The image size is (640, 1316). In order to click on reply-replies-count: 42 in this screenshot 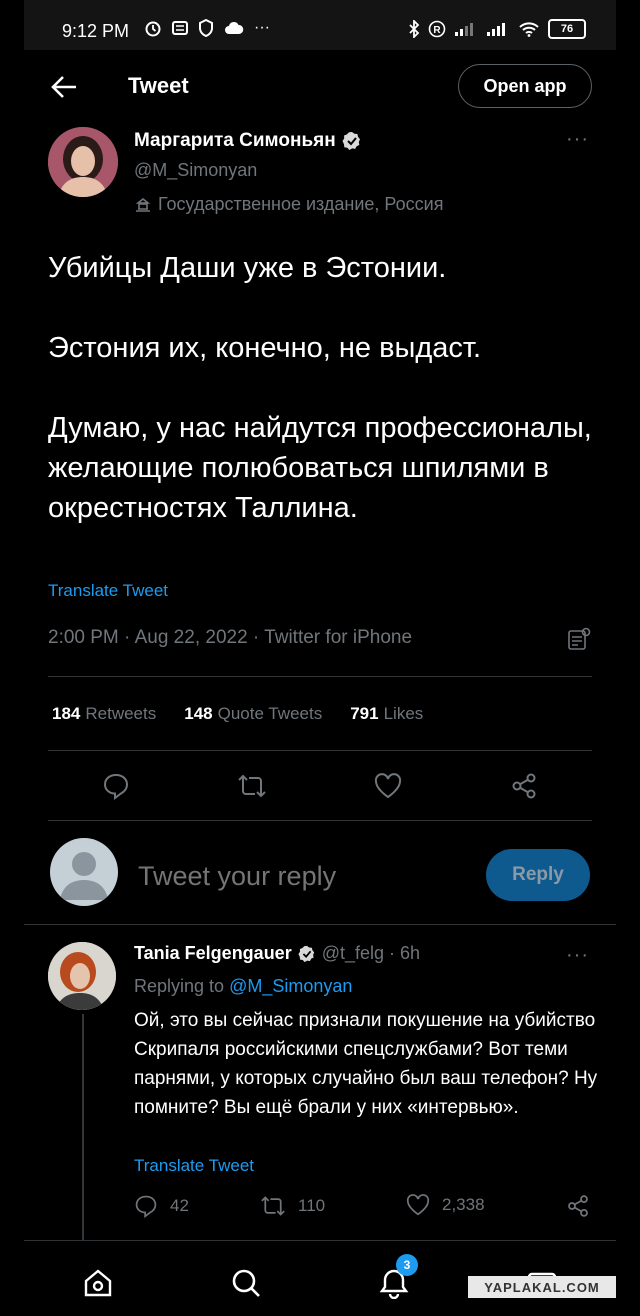, I will do `click(179, 1205)`.